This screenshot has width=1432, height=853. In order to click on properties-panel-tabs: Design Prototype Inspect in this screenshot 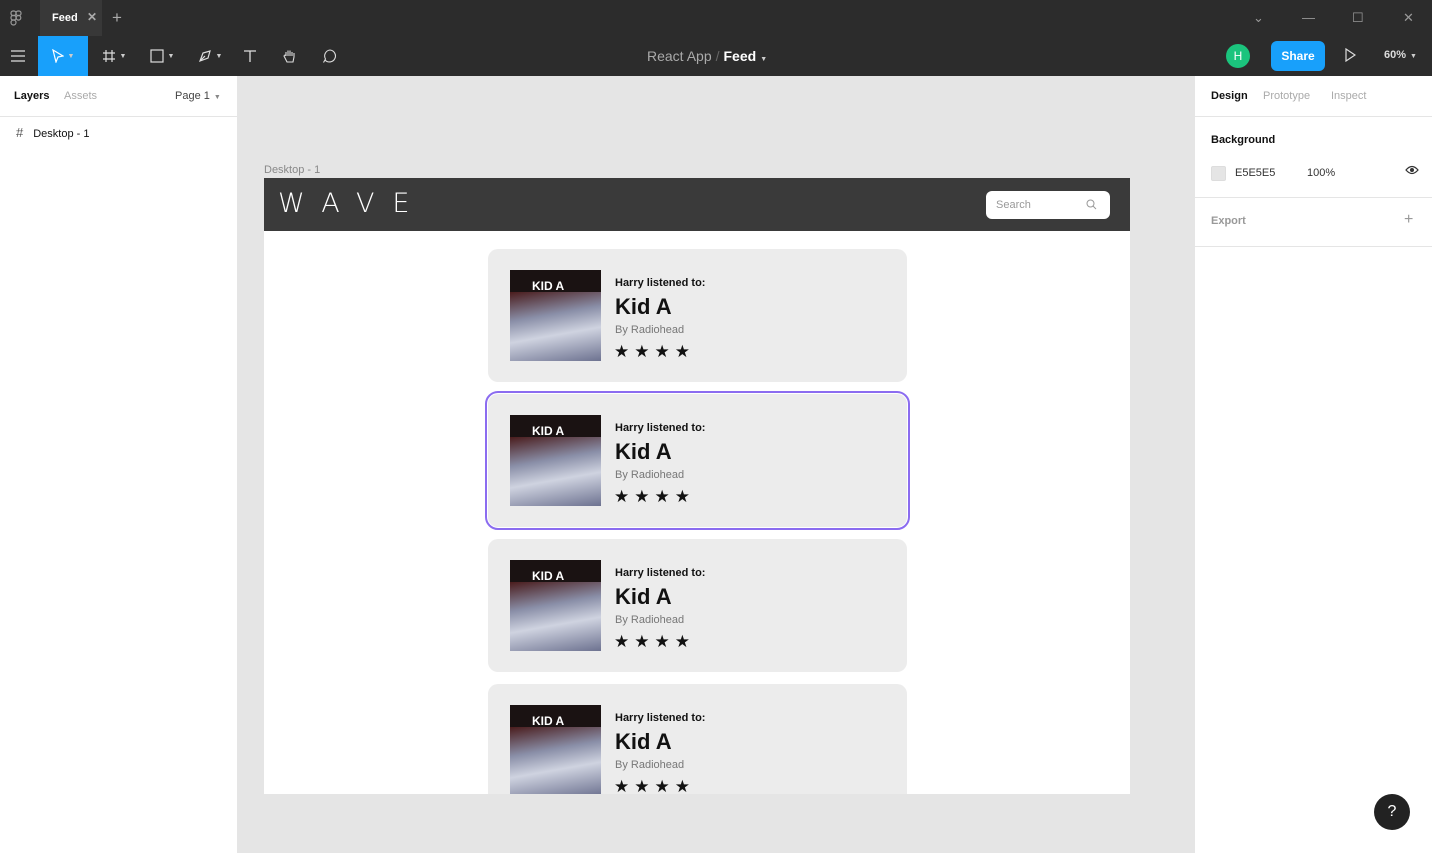, I will do `click(1313, 96)`.